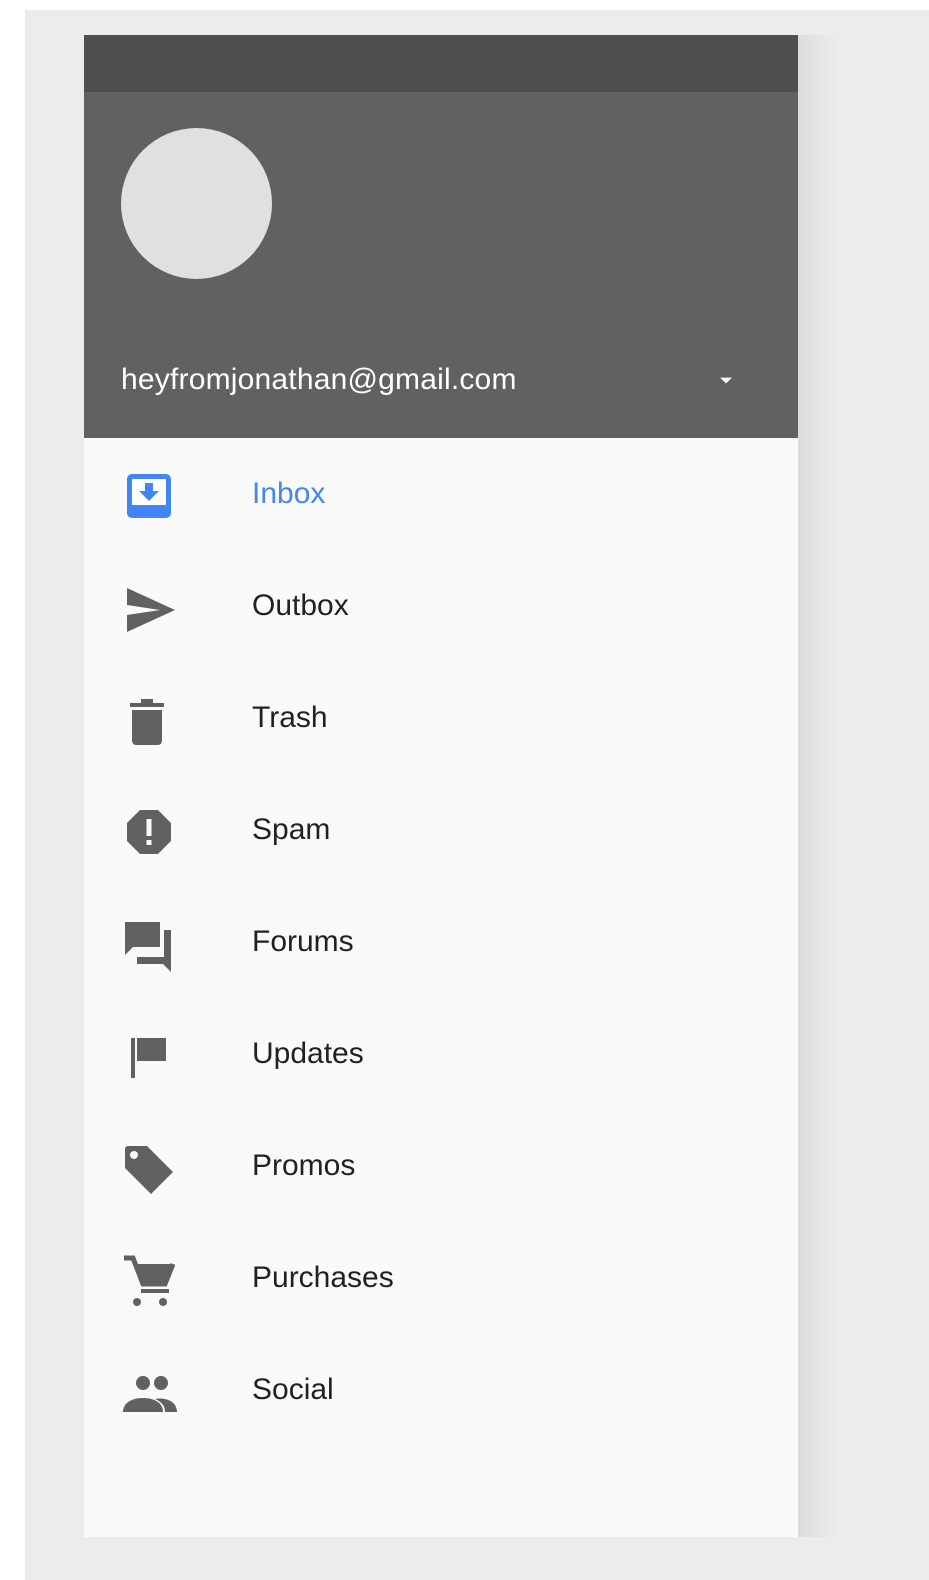 This screenshot has height=1580, width=929. I want to click on nav-item-outbox: Outbox, so click(441, 606).